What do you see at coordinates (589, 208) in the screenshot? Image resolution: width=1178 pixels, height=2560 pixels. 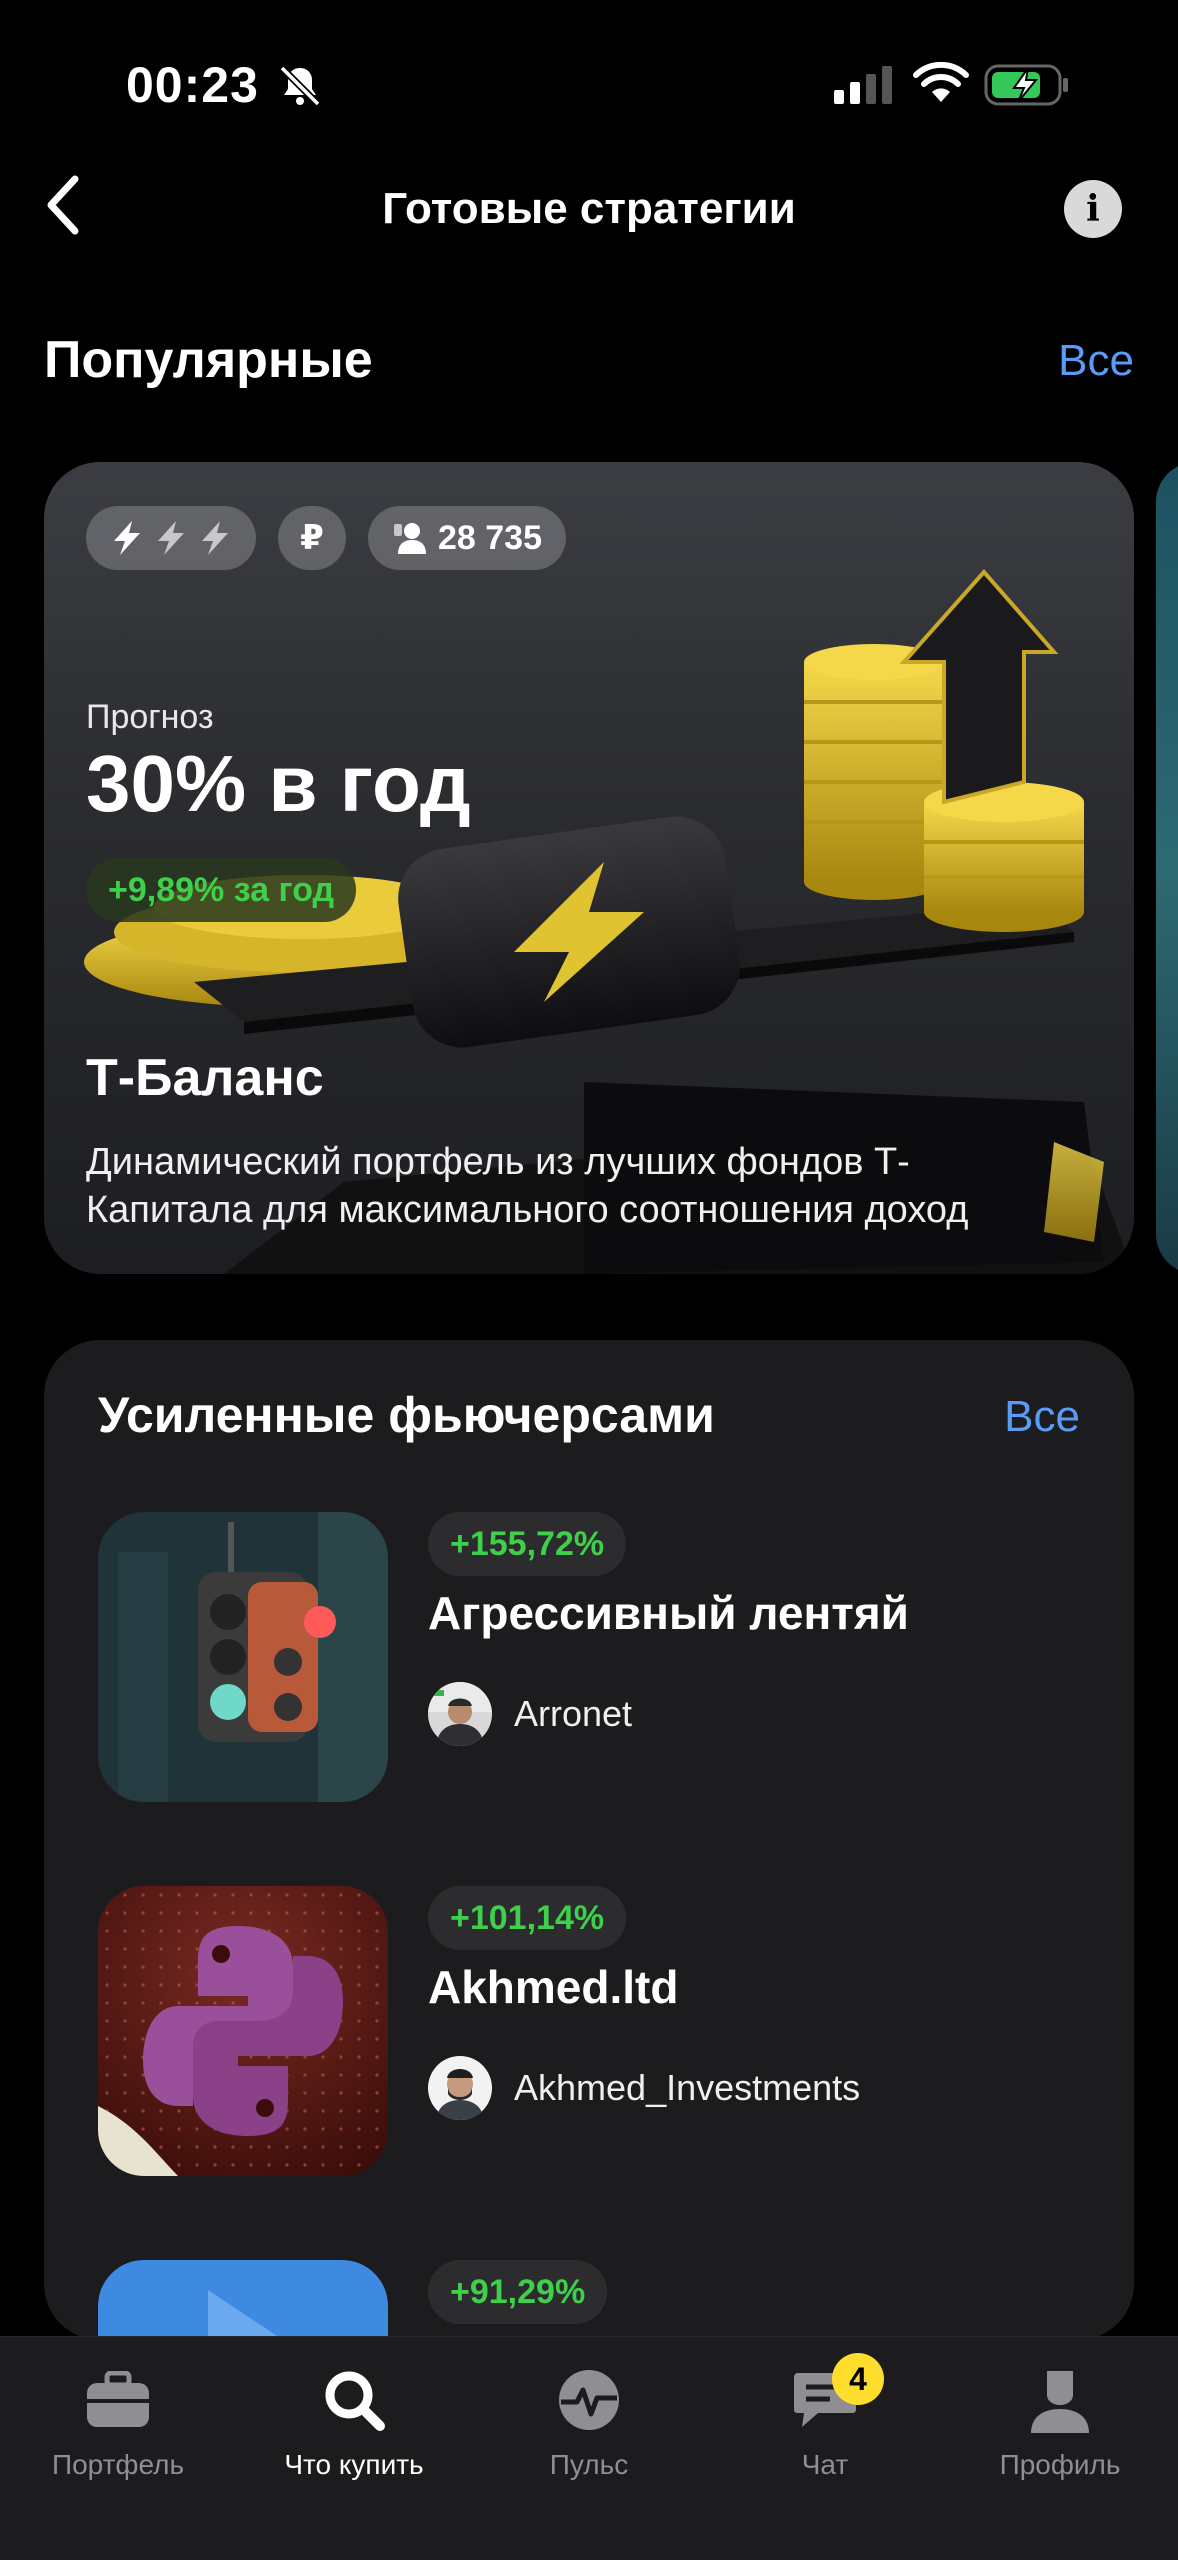 I see `page-title: Готовые стратегии` at bounding box center [589, 208].